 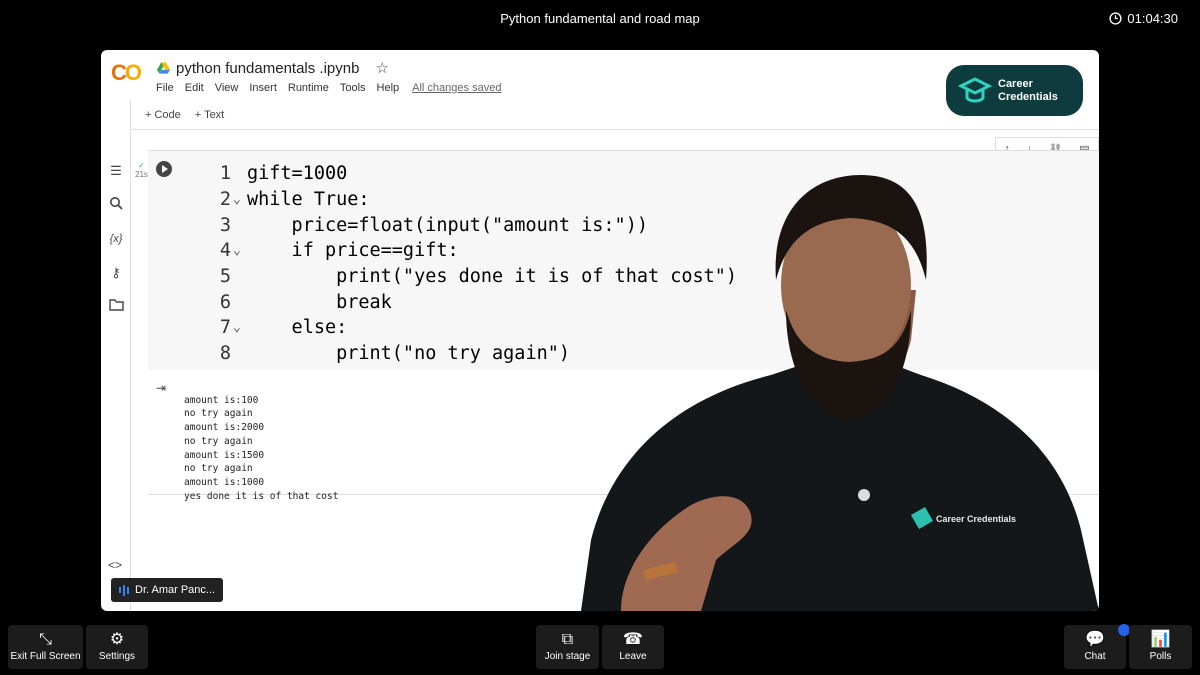 What do you see at coordinates (976, 519) in the screenshot?
I see `shirt-logo: Career Credentials` at bounding box center [976, 519].